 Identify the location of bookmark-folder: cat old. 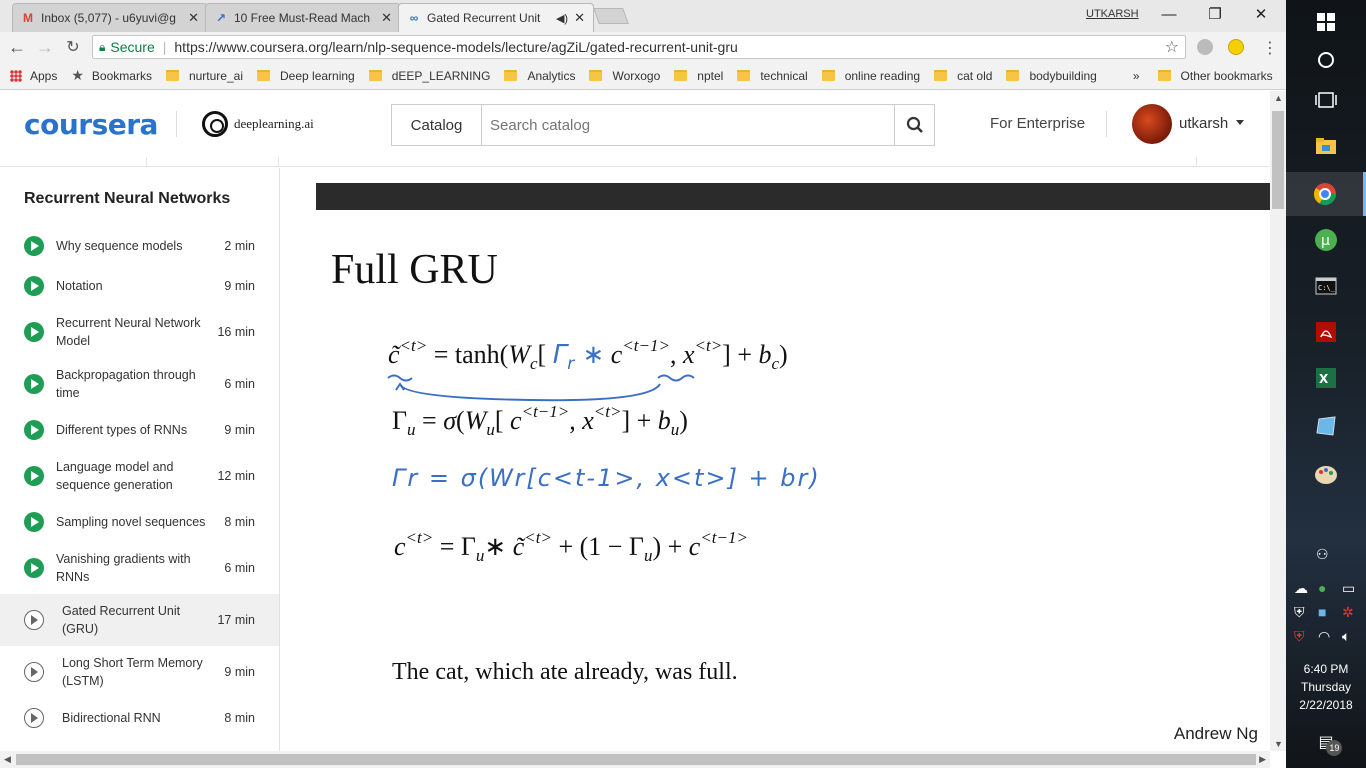
(963, 76).